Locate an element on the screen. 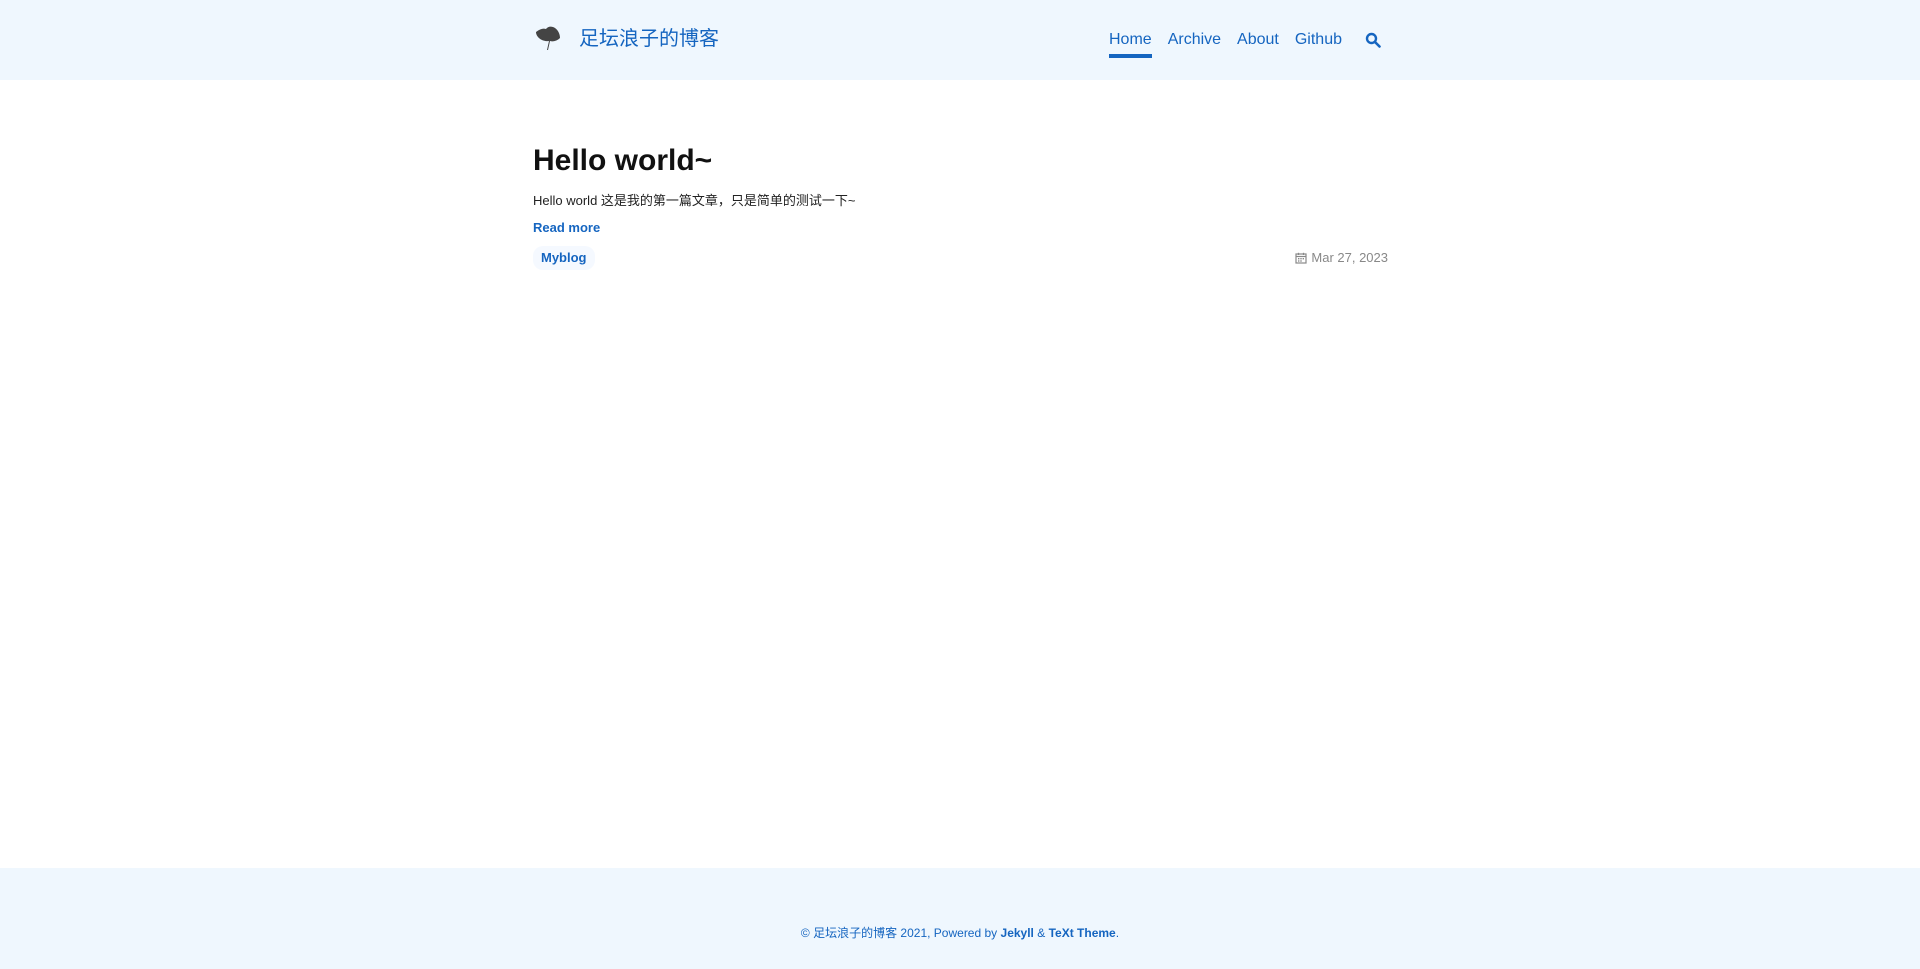 The width and height of the screenshot is (1920, 969). site-header: 足坛浪子的博客 Home Archive About Github is located at coordinates (960, 40).